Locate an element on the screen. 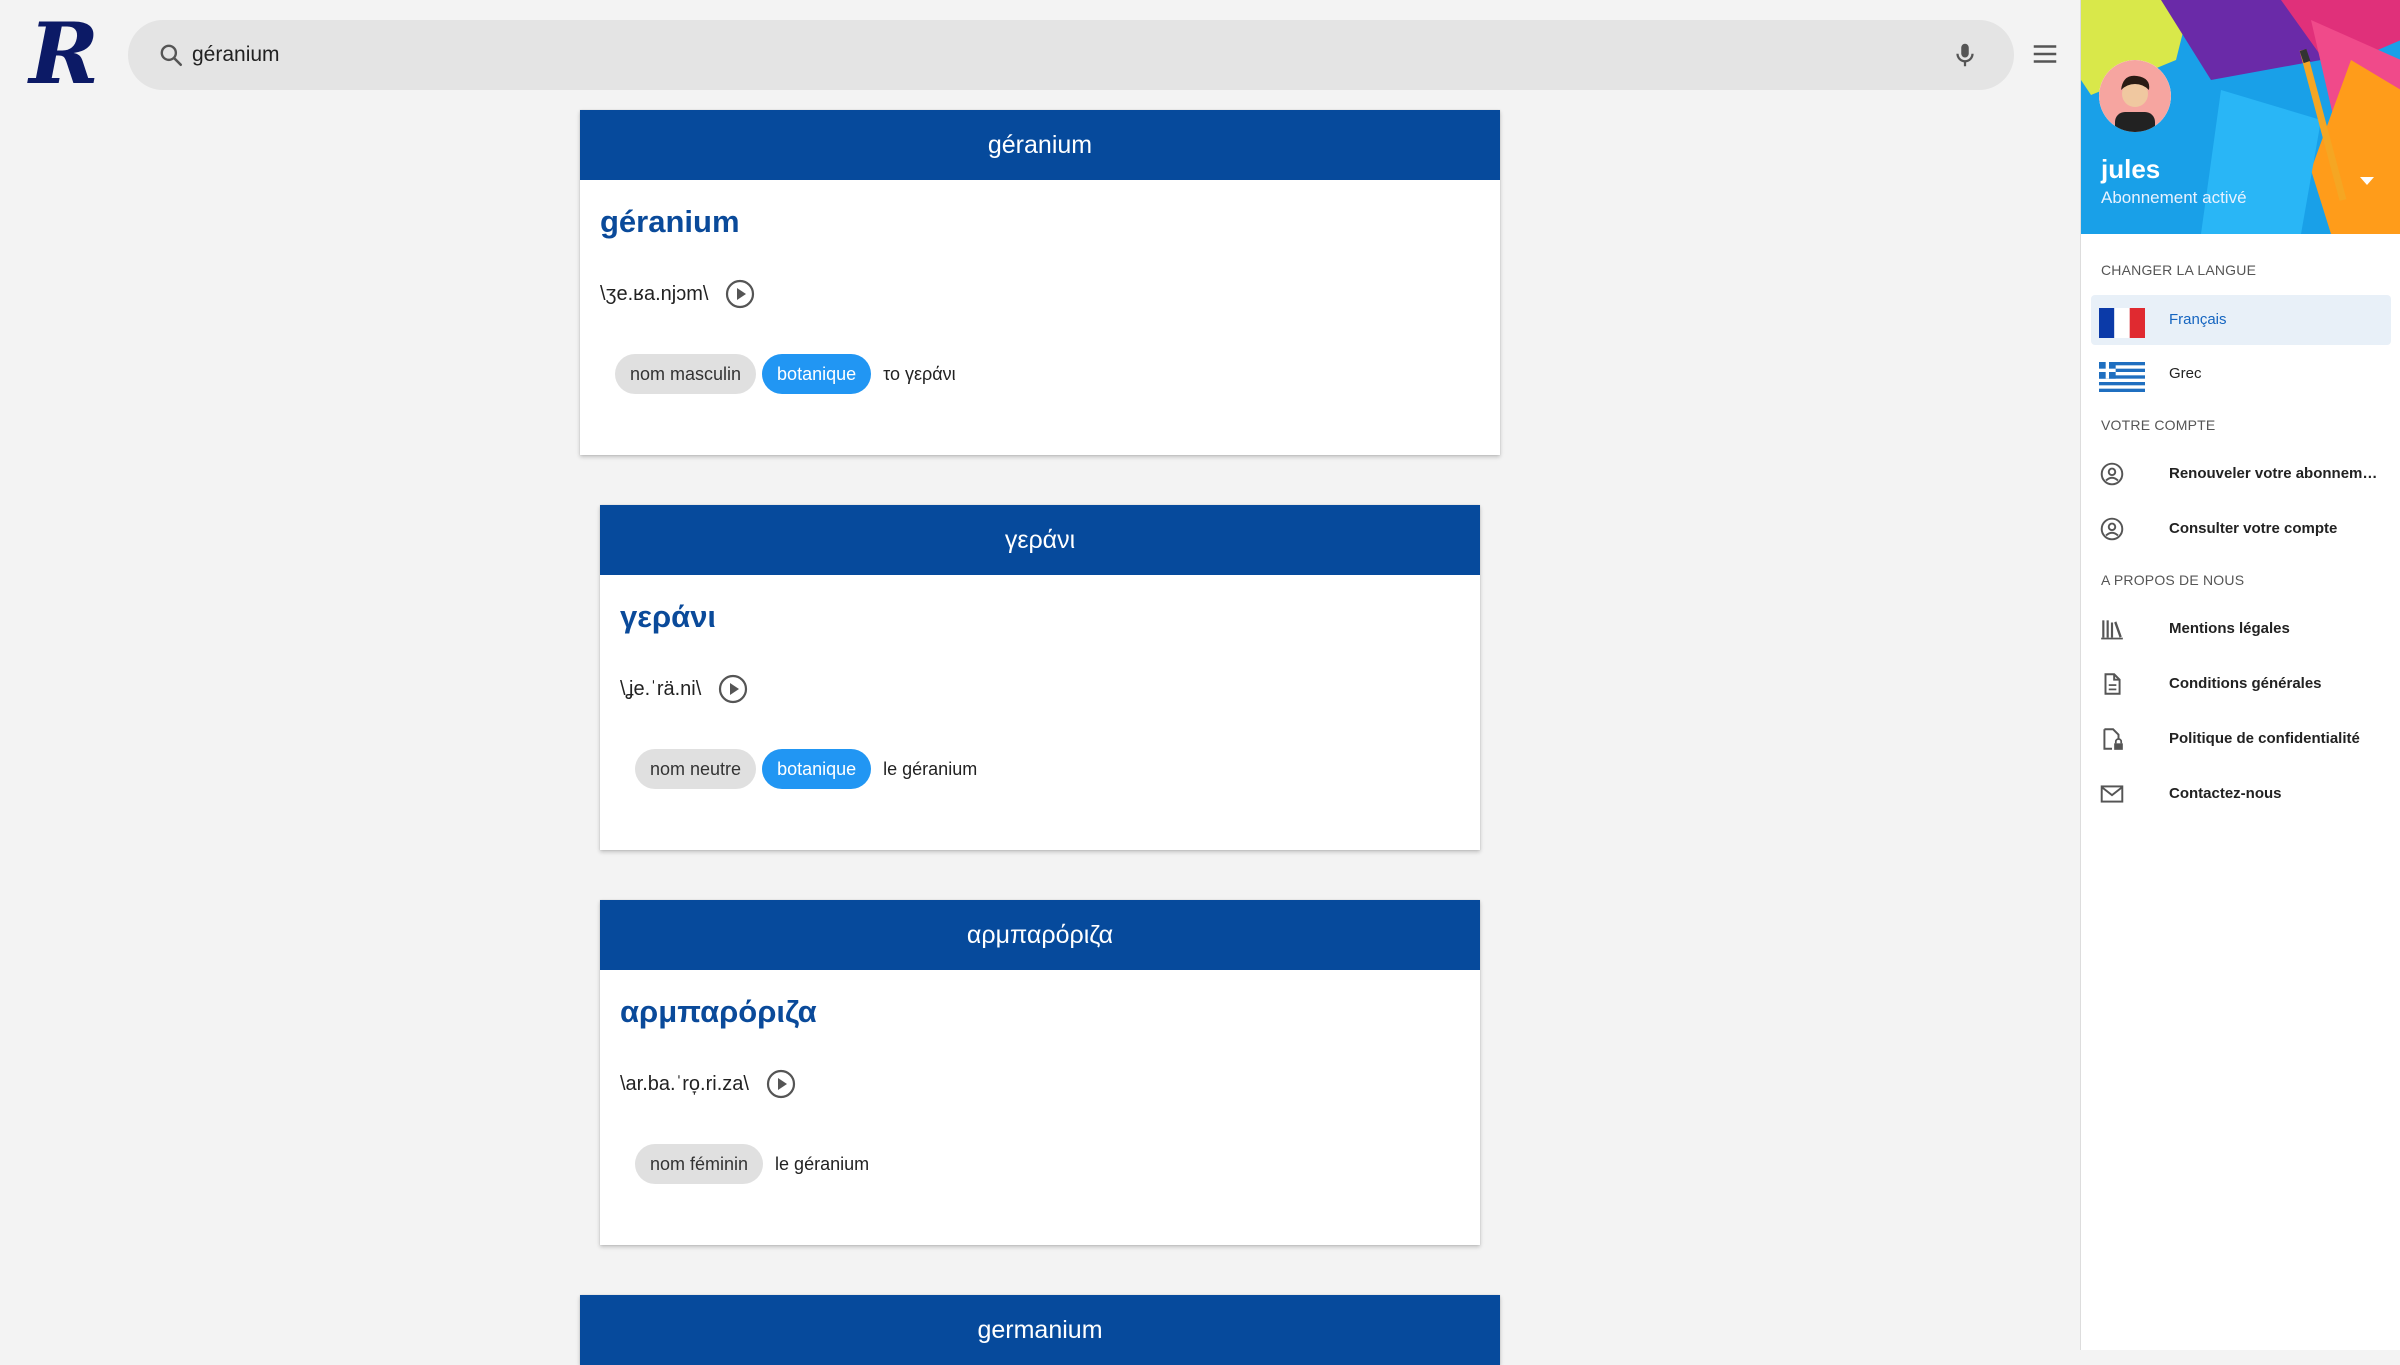 This screenshot has width=2400, height=1365. menu-item-privacy-policy: Politique de confidentialité is located at coordinates (2241, 739).